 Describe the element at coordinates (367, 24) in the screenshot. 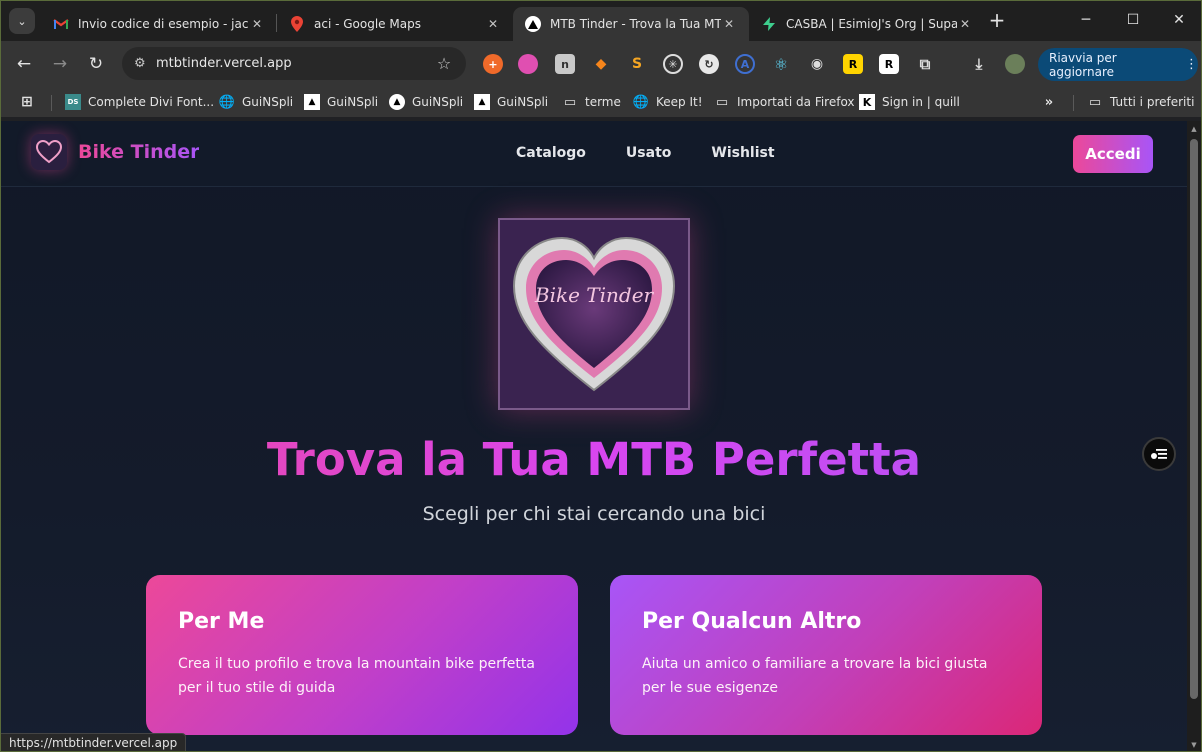

I see `tab-title: aci - Google Maps` at that location.